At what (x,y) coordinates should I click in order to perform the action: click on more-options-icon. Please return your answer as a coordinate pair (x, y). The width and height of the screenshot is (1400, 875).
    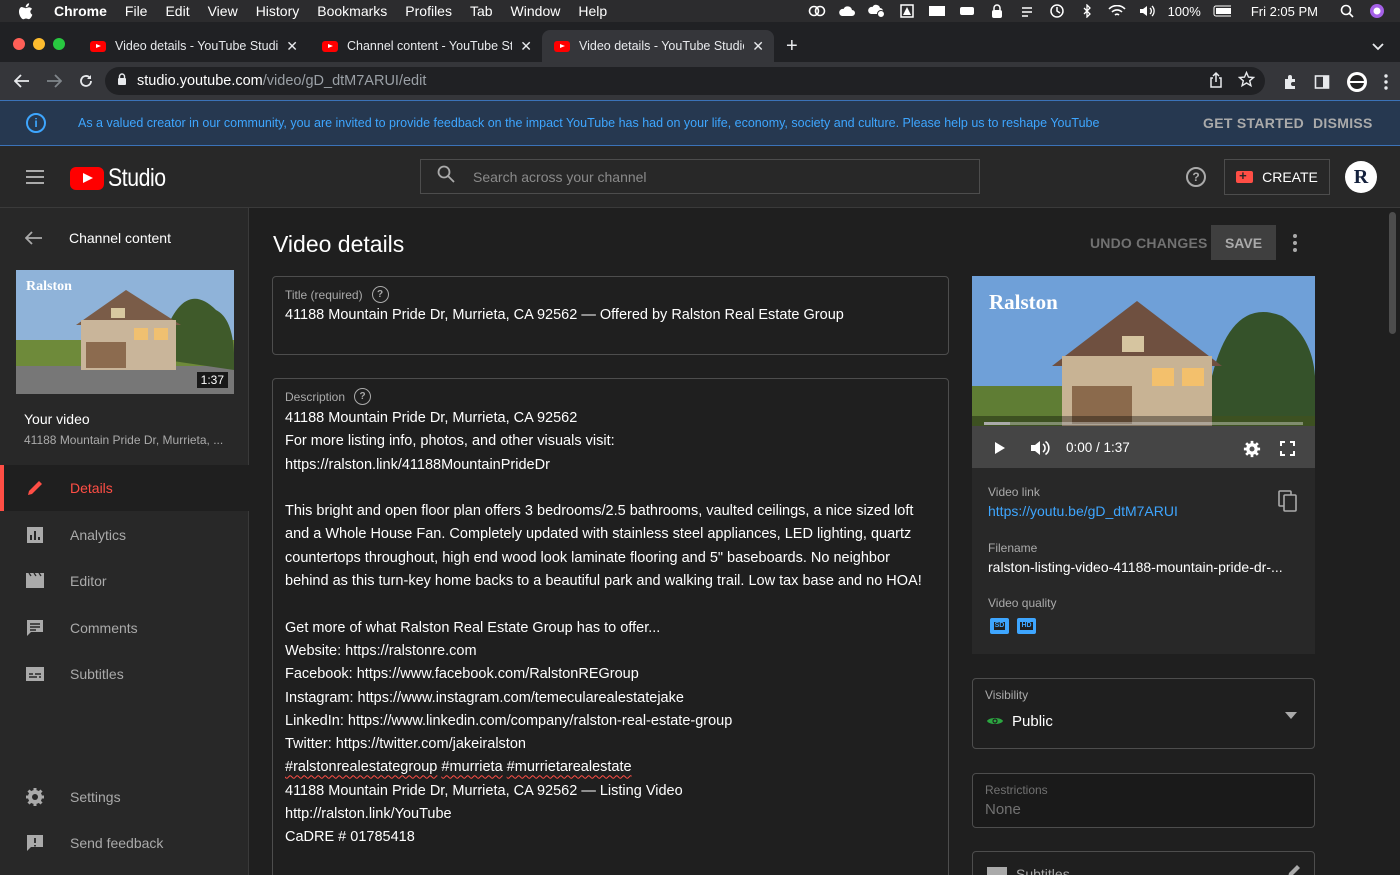
    Looking at the image, I should click on (1295, 244).